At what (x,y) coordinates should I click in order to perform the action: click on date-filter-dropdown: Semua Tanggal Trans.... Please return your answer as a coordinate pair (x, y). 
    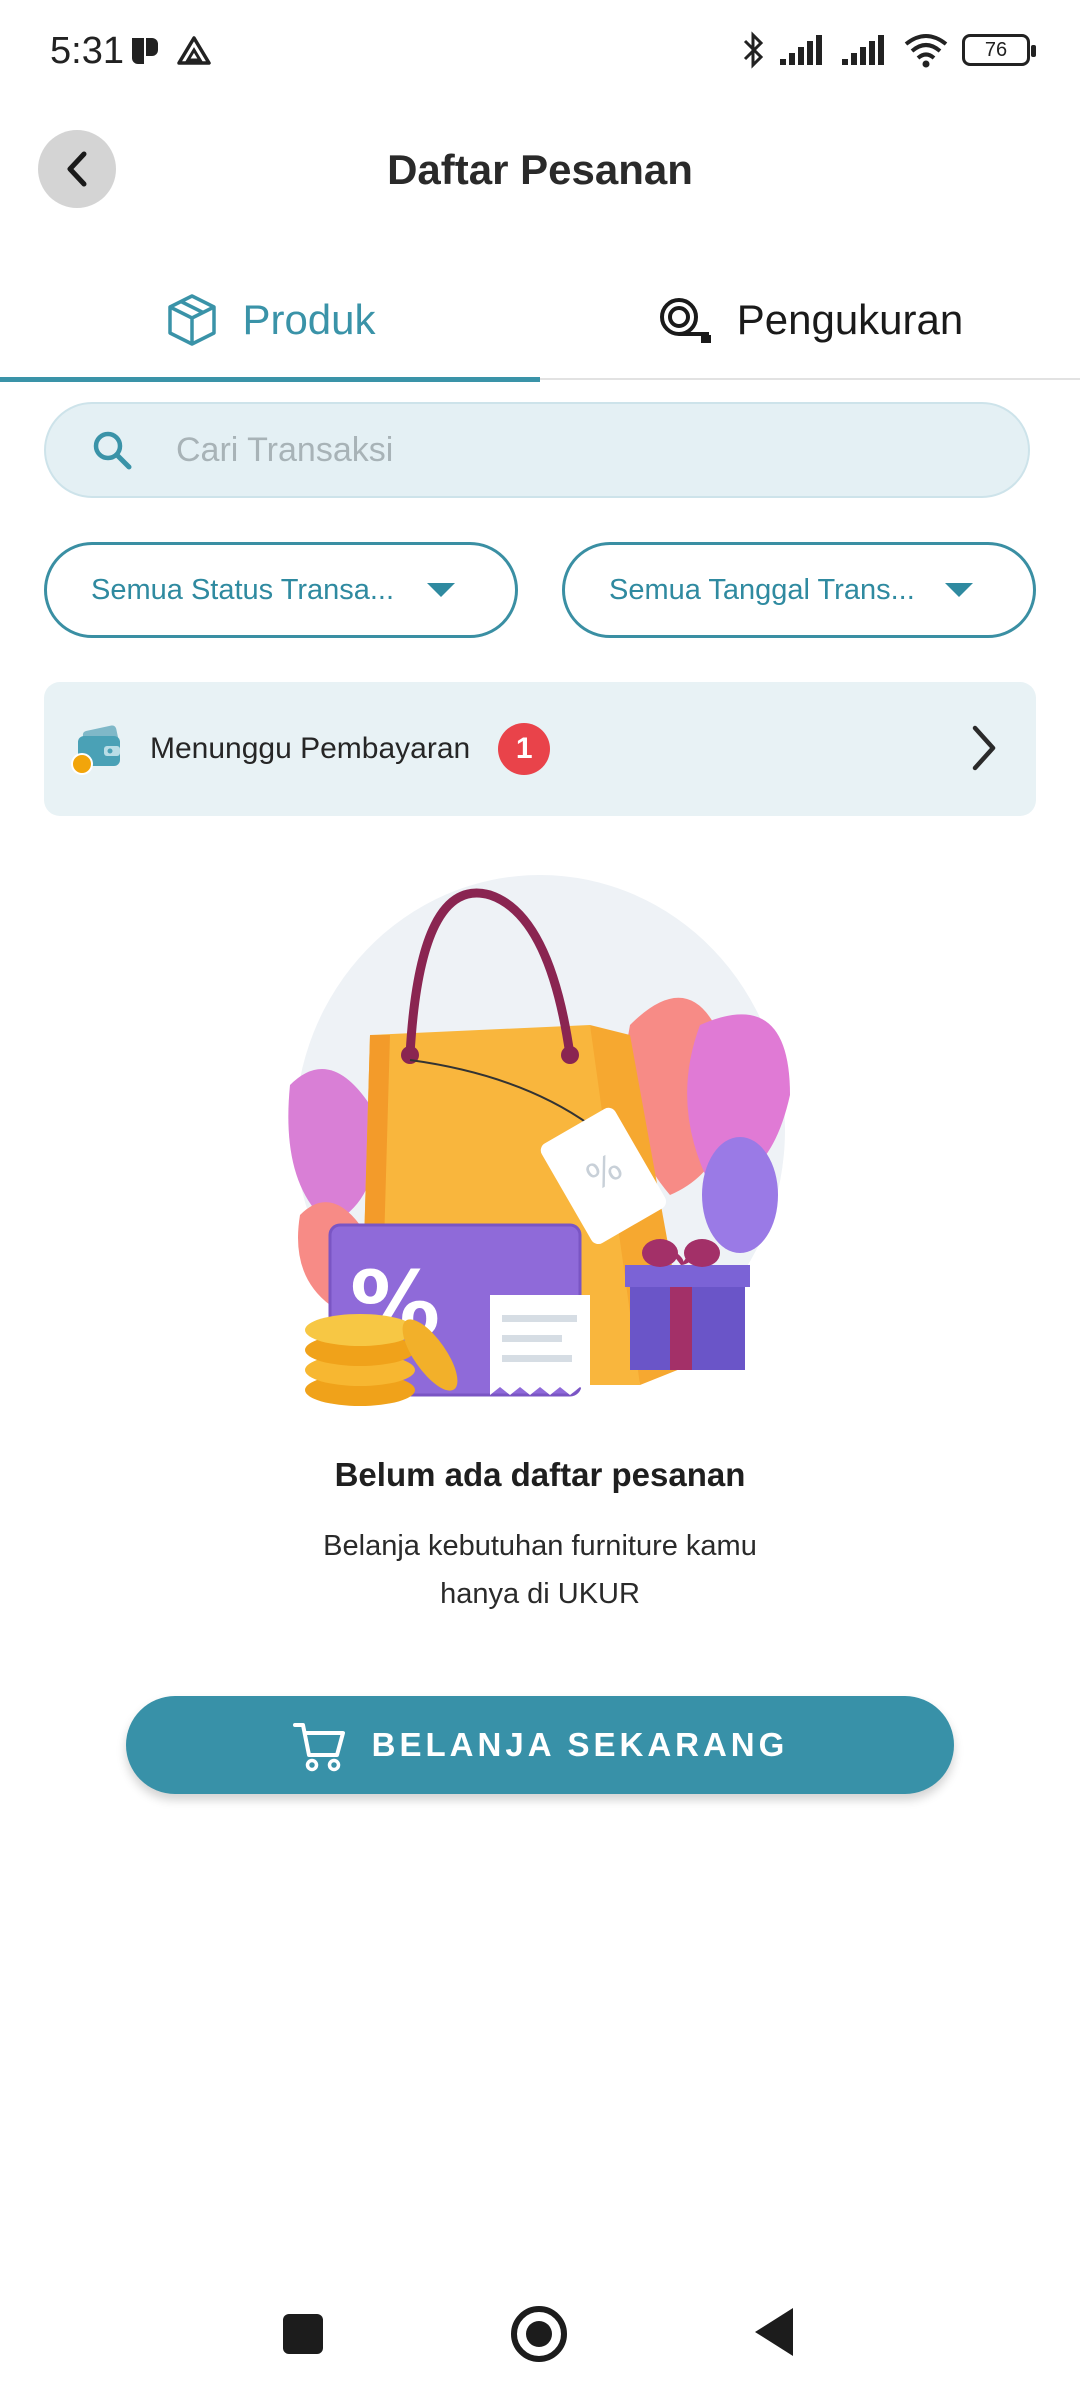
    Looking at the image, I should click on (799, 590).